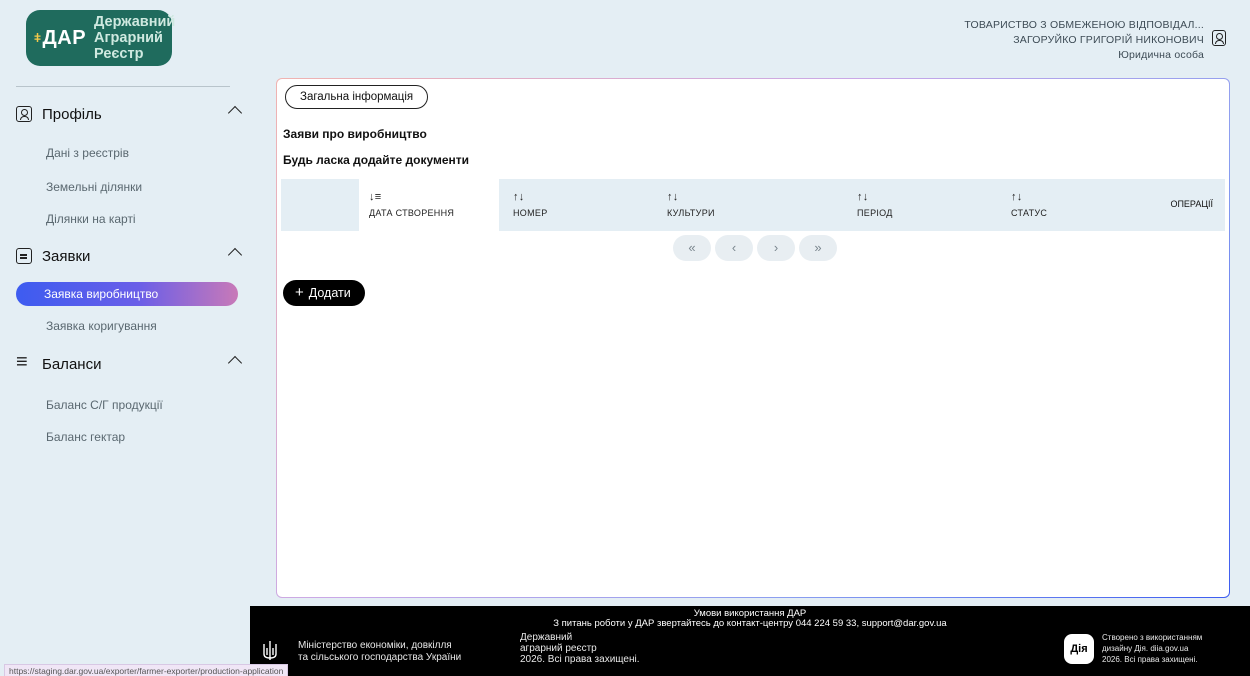 This screenshot has height=676, width=1250. I want to click on logo-mark: ǂ ДАР, so click(60, 38).